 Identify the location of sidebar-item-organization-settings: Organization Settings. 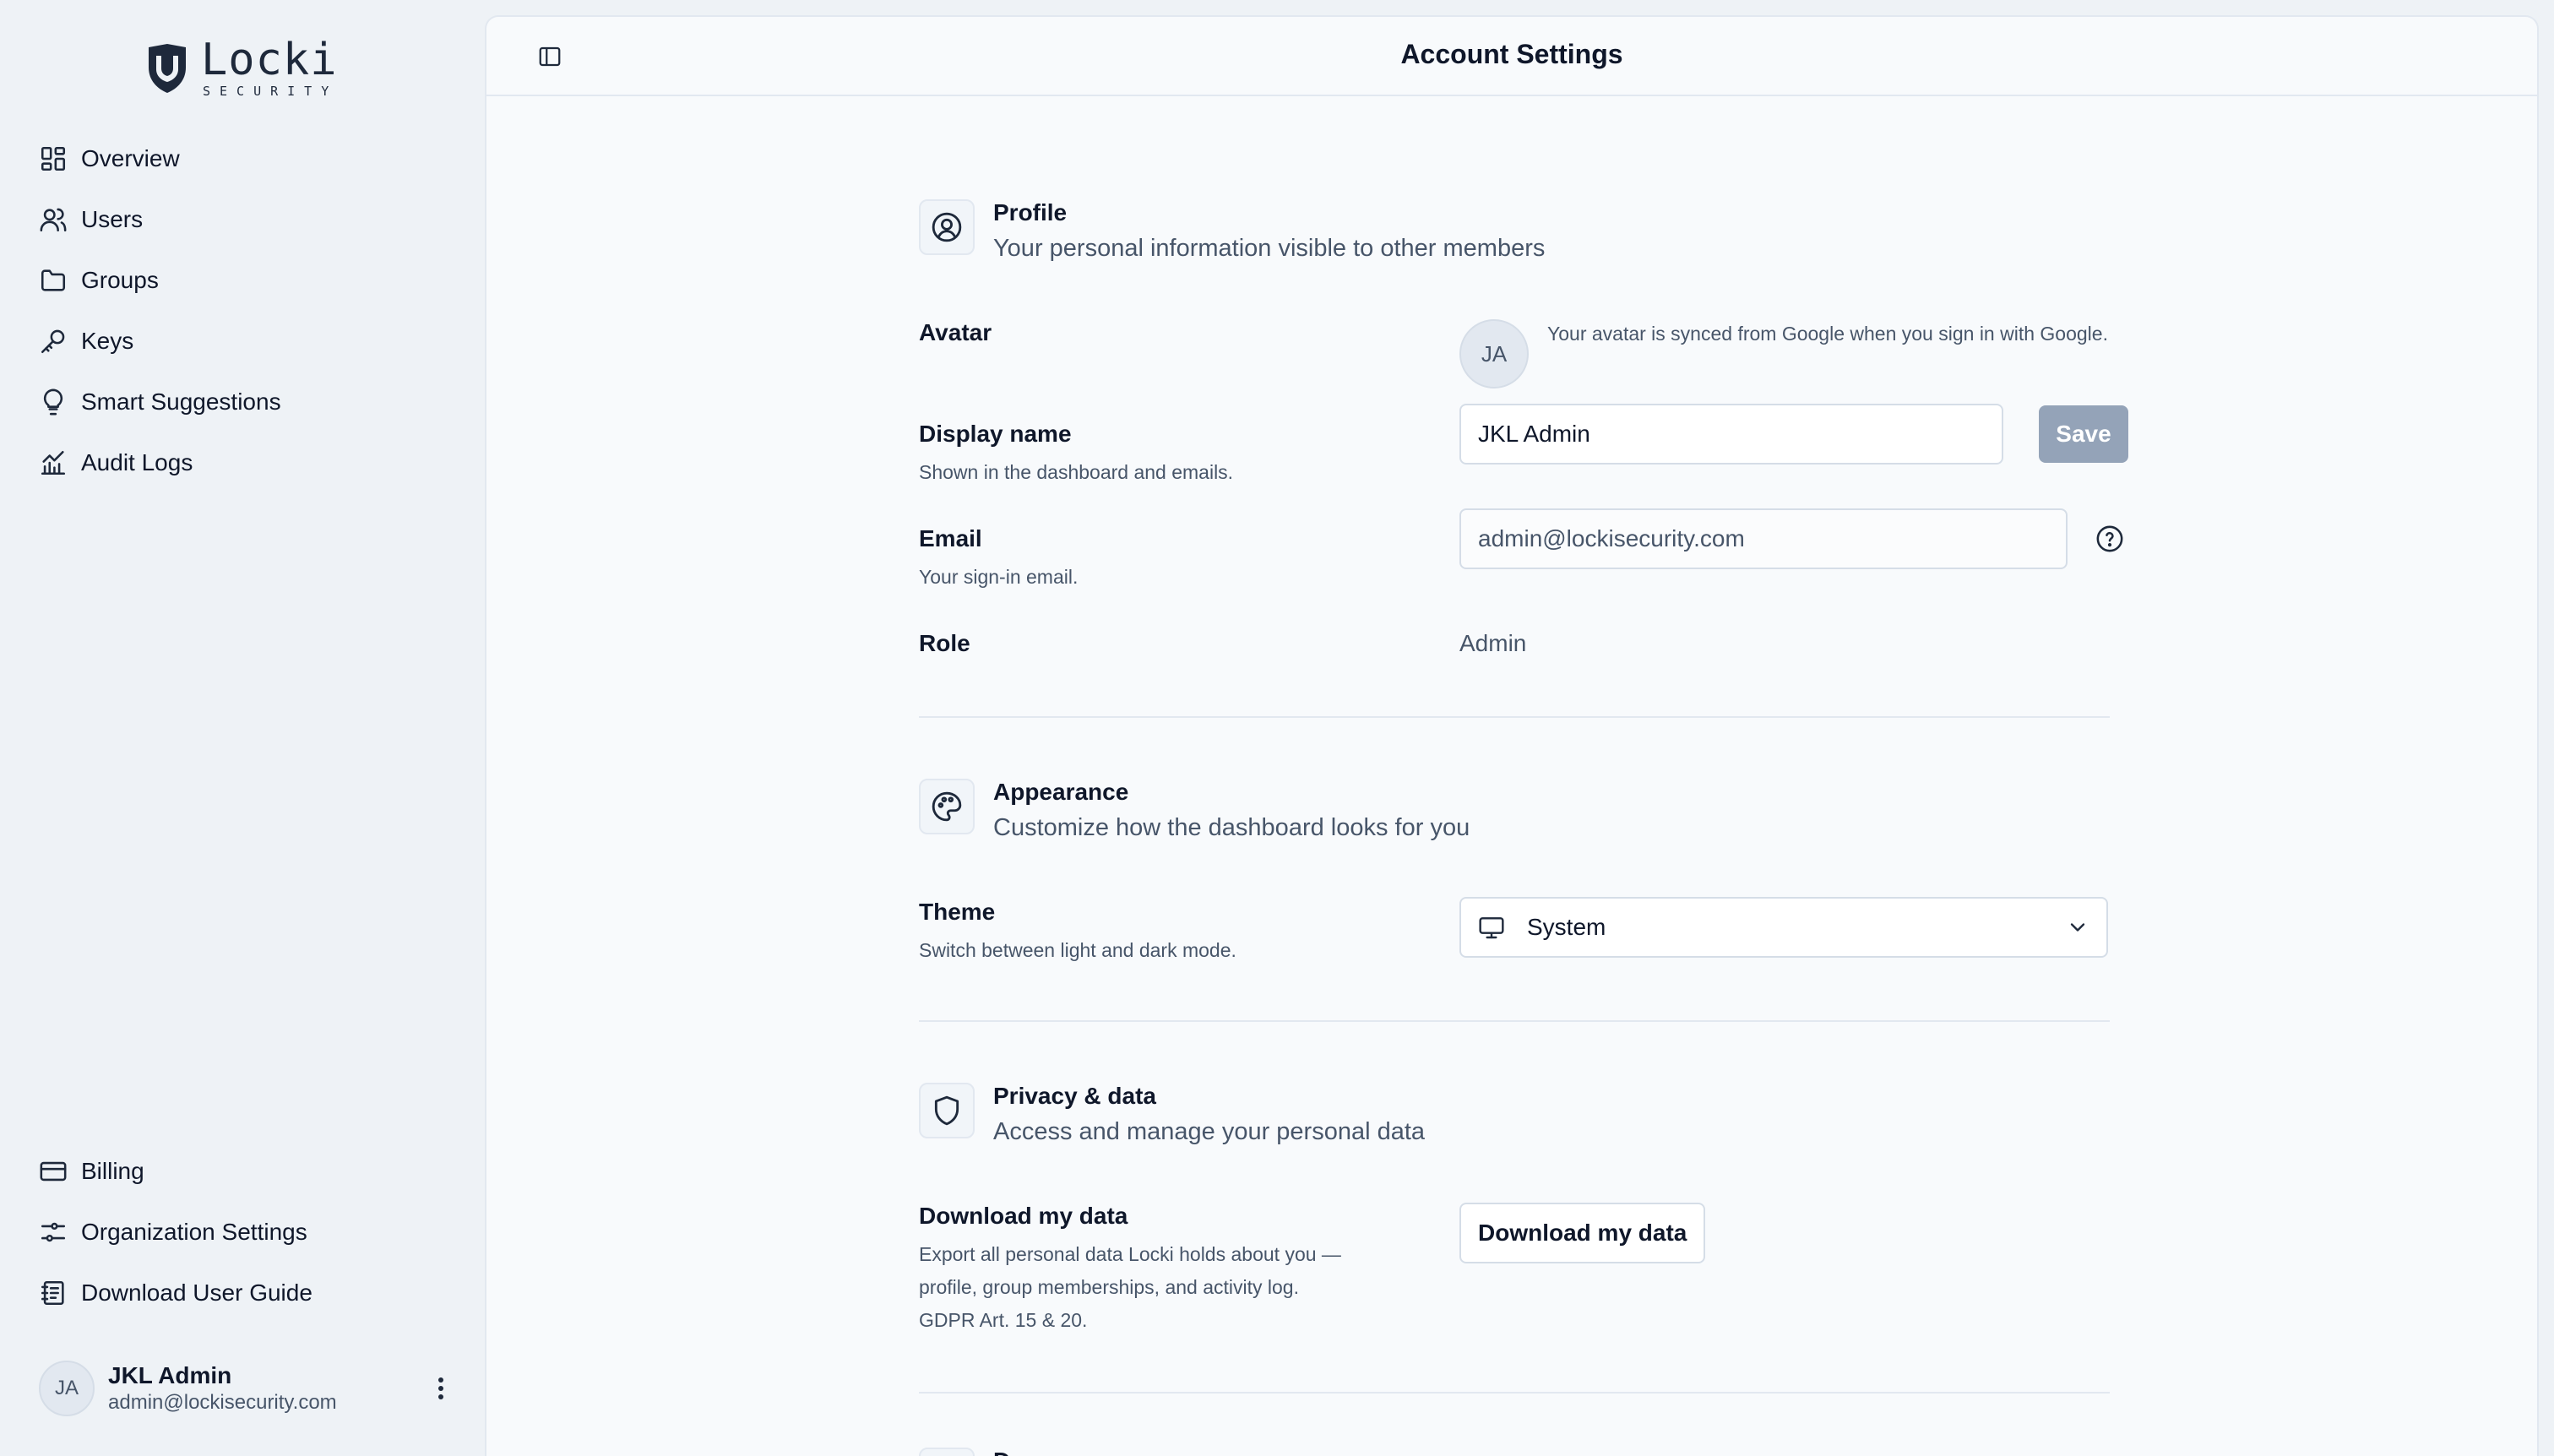
(250, 1232).